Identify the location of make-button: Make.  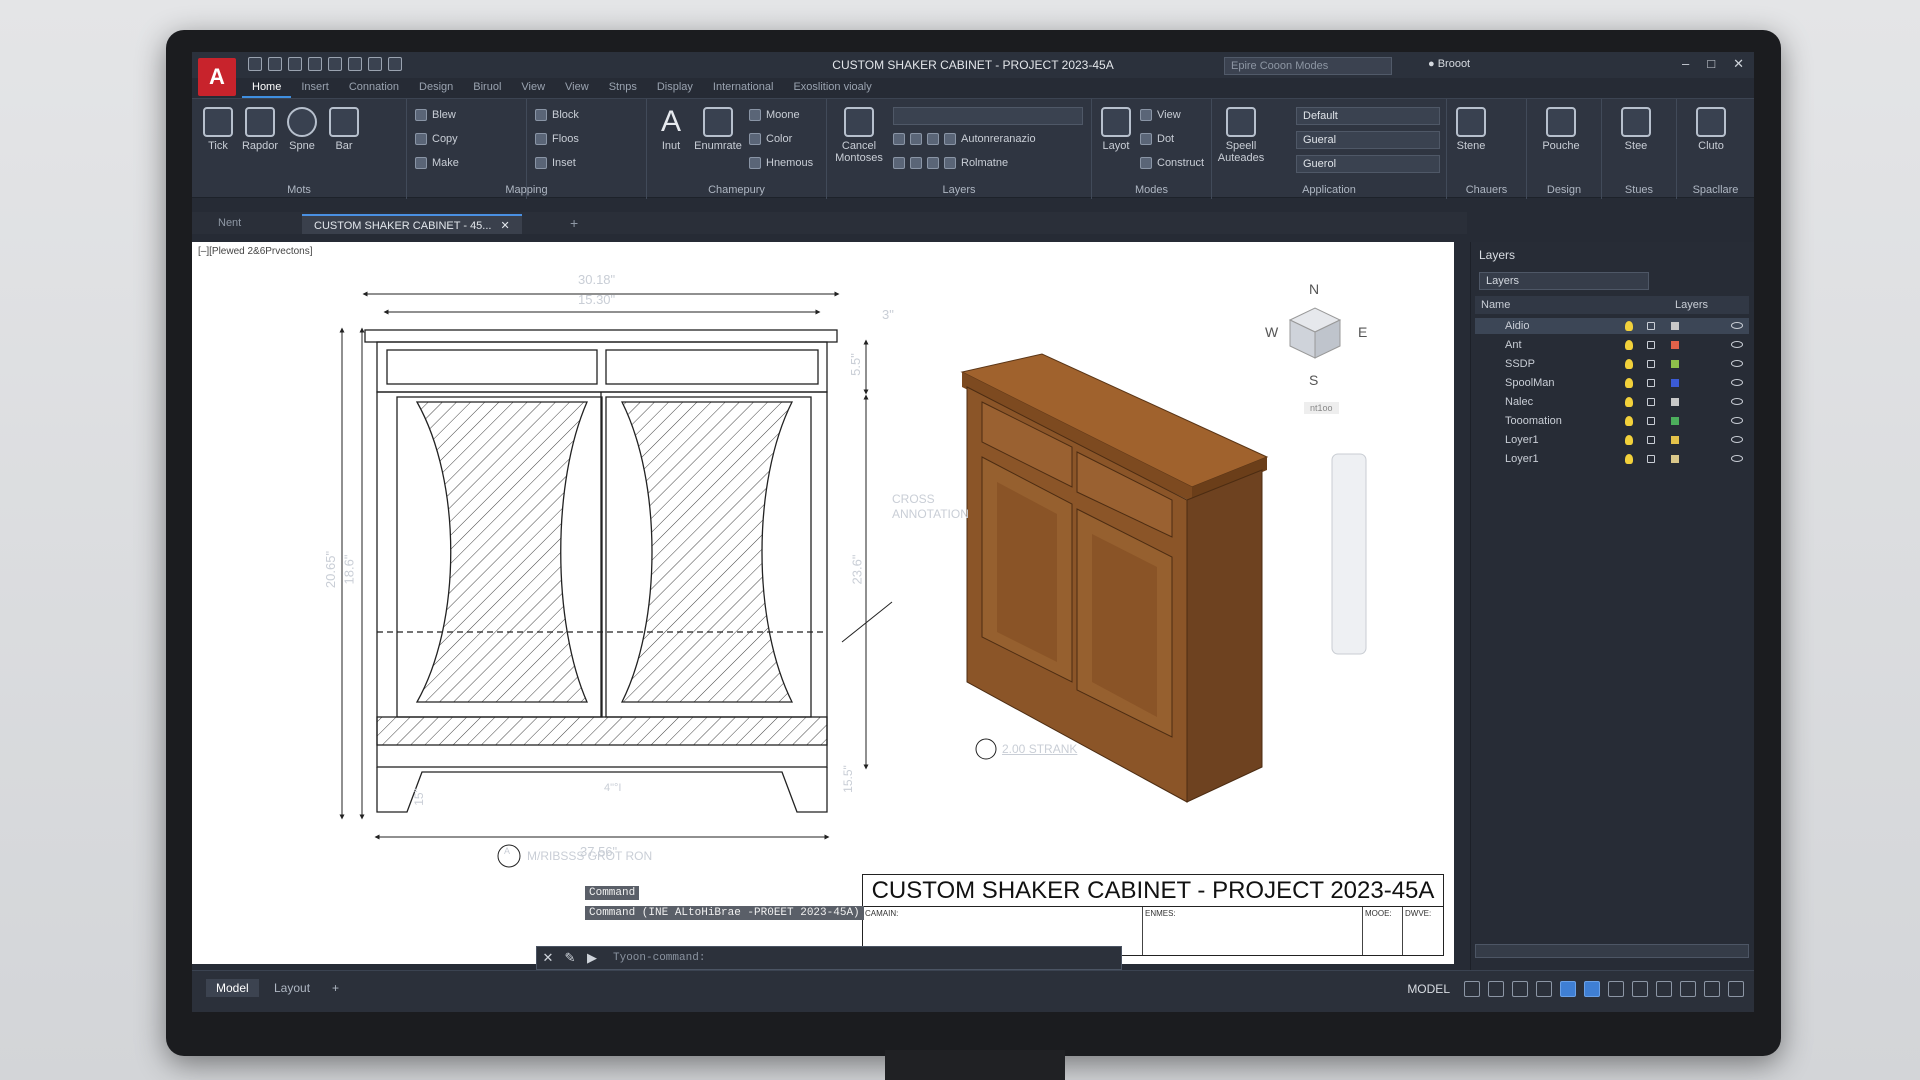
(437, 163).